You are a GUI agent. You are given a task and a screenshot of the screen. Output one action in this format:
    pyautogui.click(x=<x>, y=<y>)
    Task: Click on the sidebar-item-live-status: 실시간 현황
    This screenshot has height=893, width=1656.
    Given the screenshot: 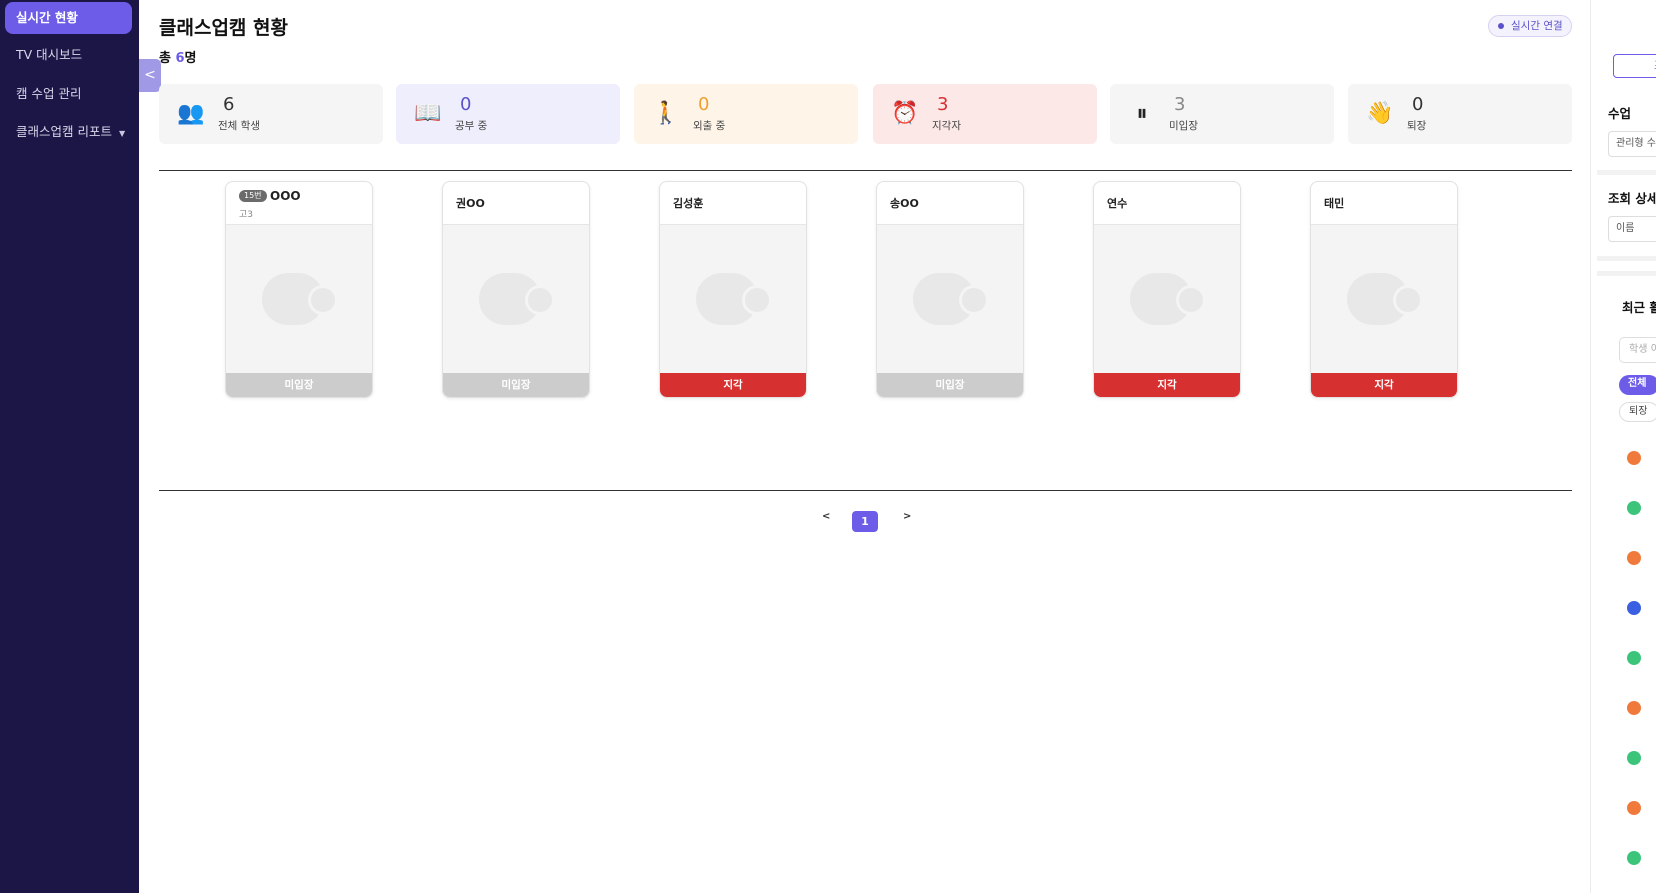 What is the action you would take?
    pyautogui.click(x=68, y=18)
    